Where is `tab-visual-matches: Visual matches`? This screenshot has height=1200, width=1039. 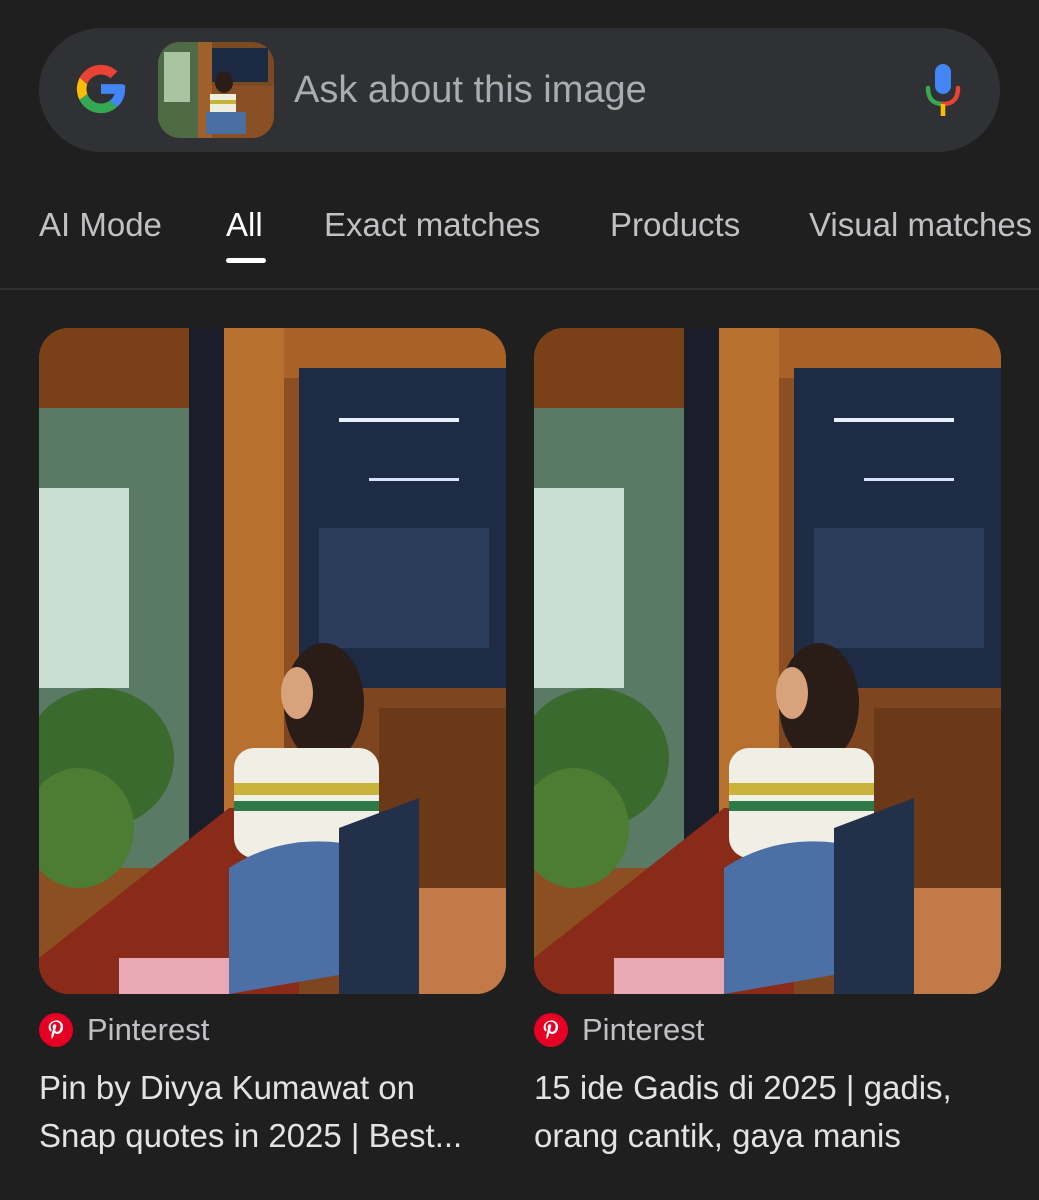 tab-visual-matches: Visual matches is located at coordinates (920, 225).